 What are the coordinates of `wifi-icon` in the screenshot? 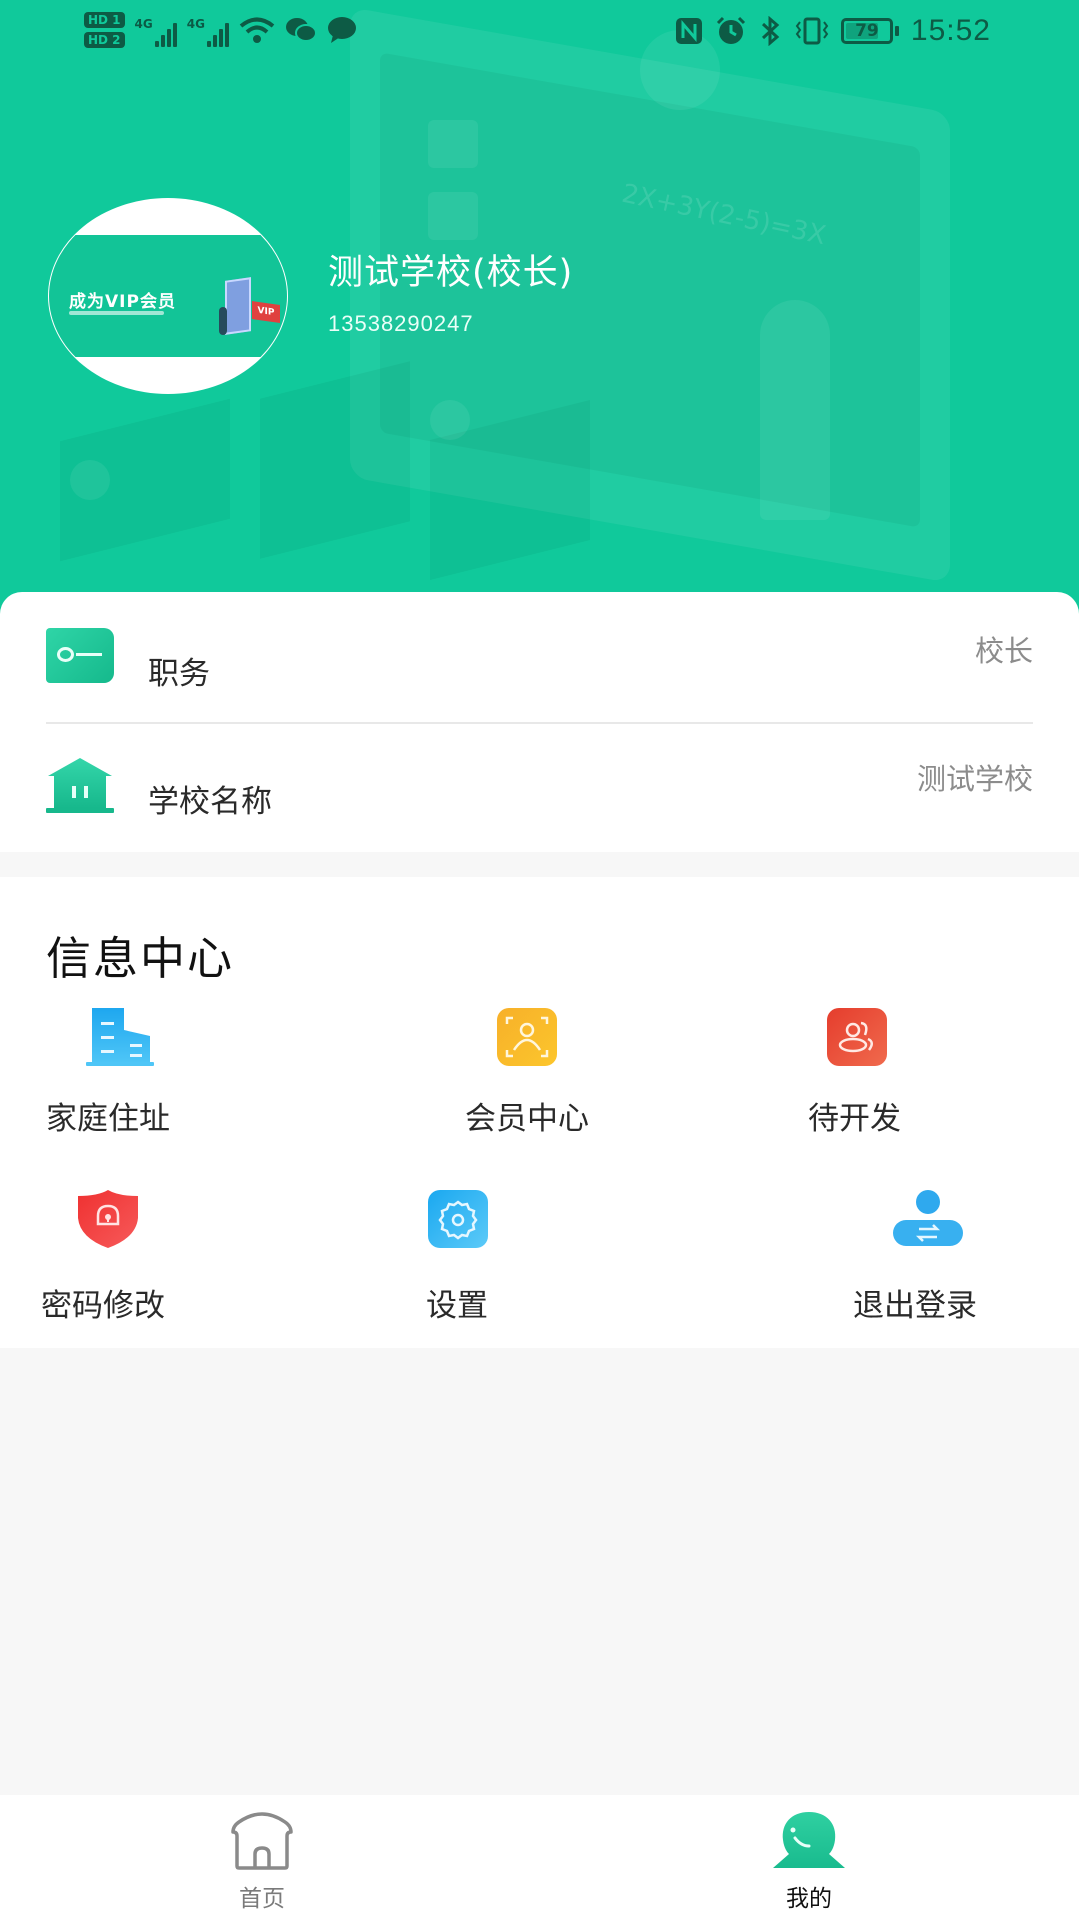 It's located at (257, 30).